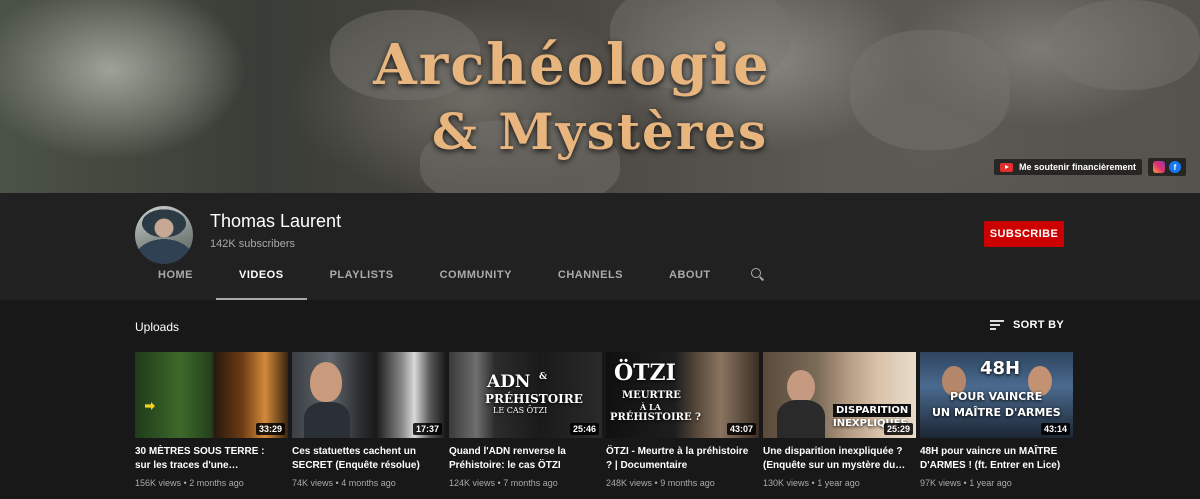 The image size is (1200, 499). What do you see at coordinates (1175, 167) in the screenshot?
I see `facebook-icon: f` at bounding box center [1175, 167].